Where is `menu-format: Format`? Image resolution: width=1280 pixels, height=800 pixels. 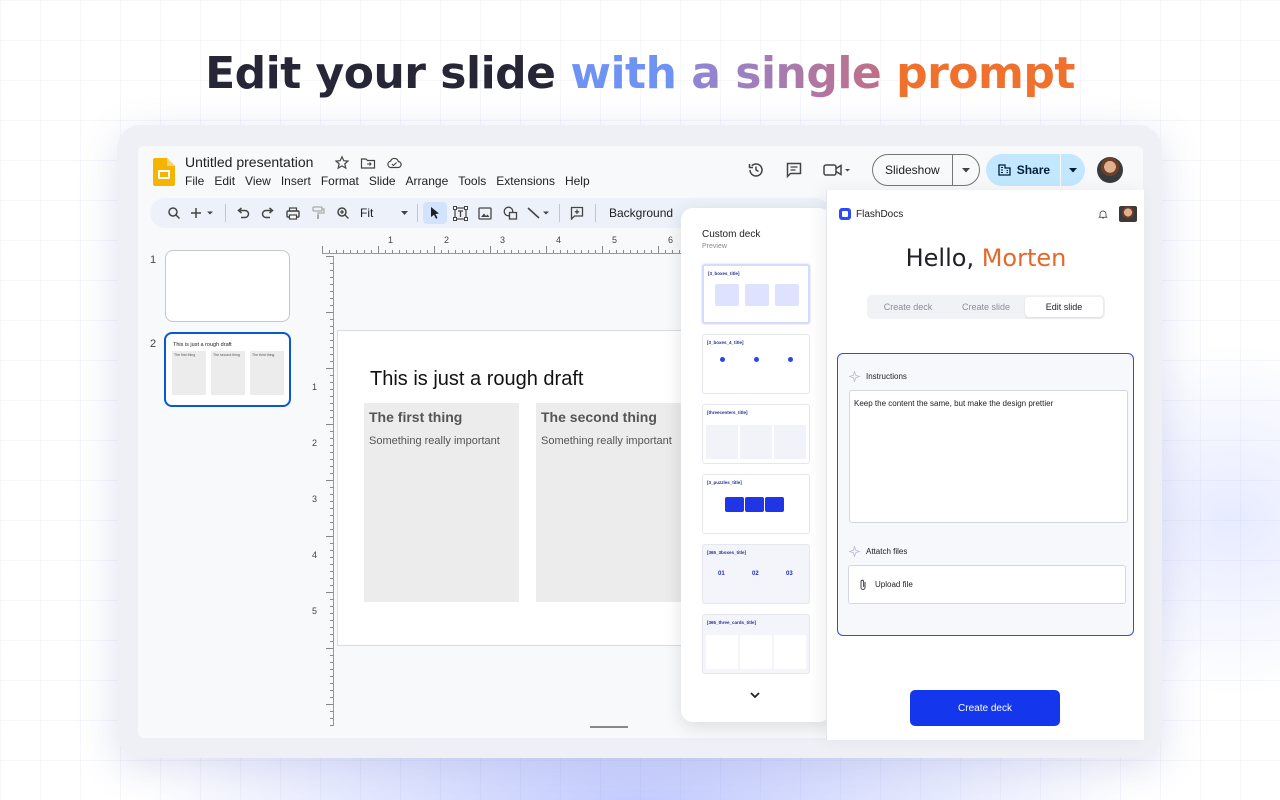 menu-format: Format is located at coordinates (342, 181).